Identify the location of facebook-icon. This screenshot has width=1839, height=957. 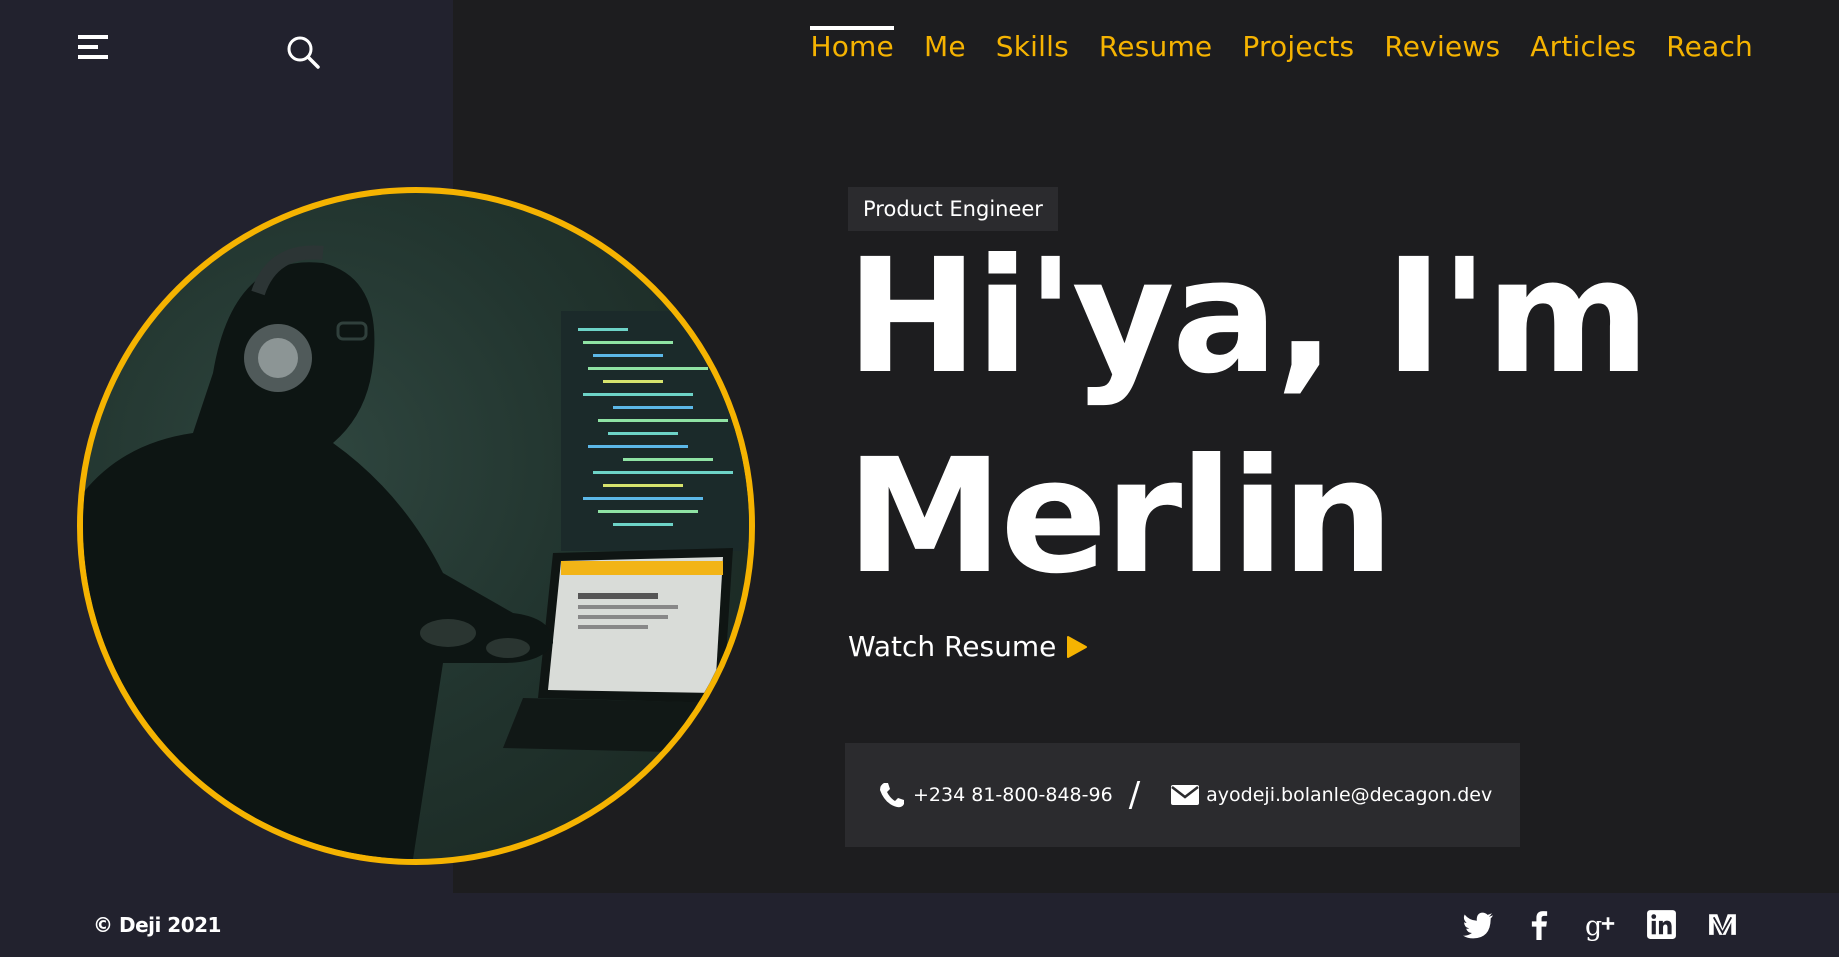
(1539, 924).